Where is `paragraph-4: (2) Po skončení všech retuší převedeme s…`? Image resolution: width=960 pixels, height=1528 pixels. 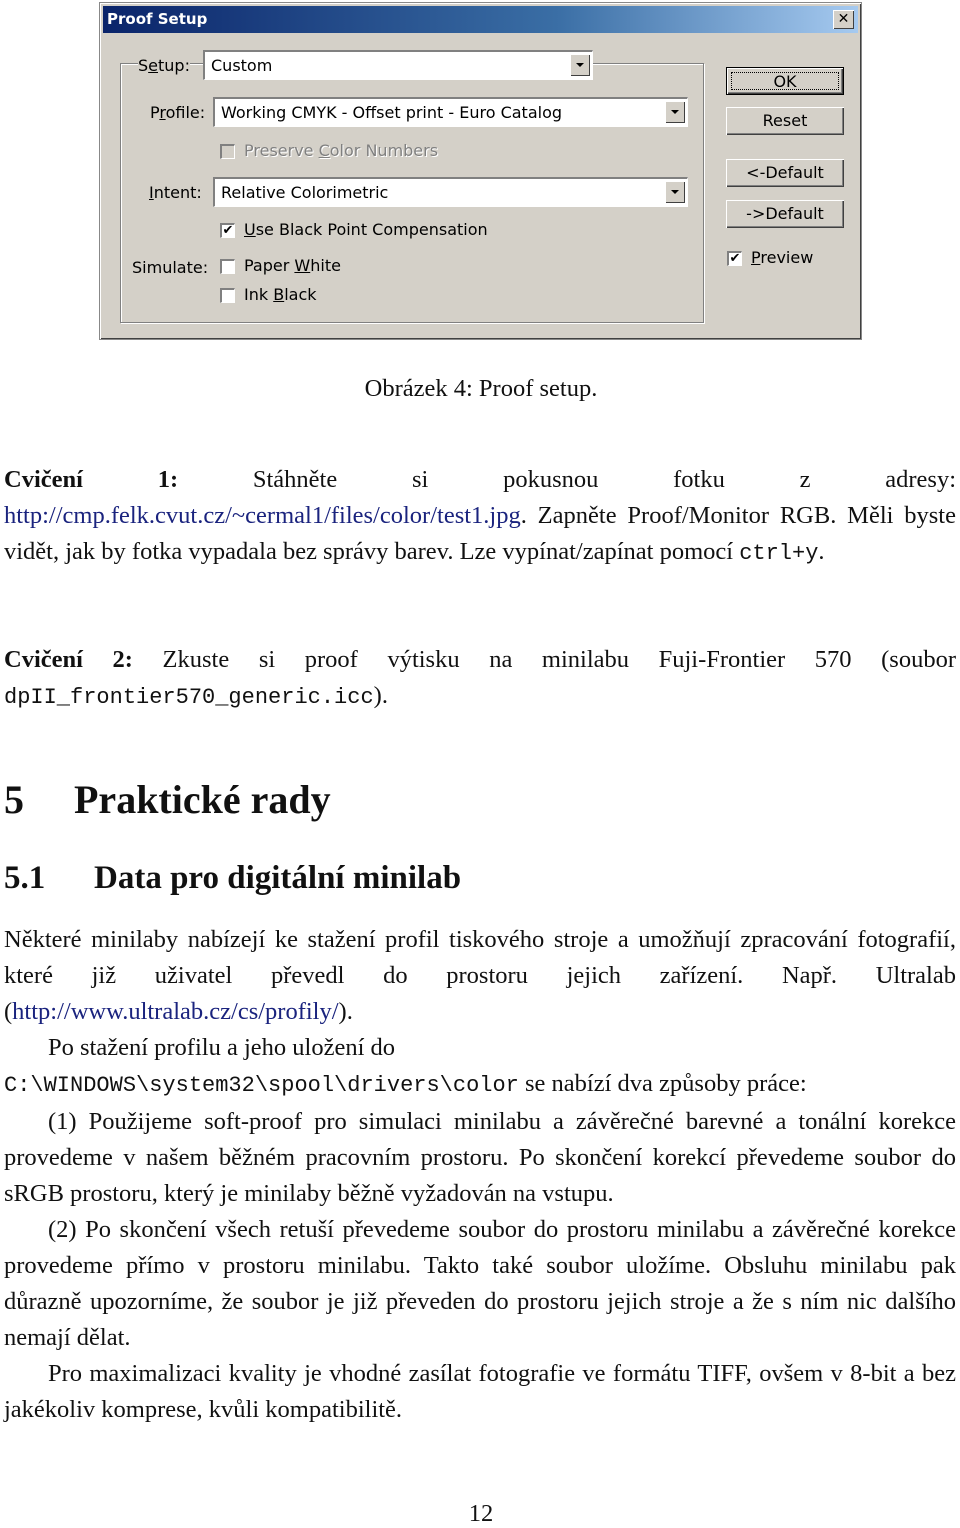 paragraph-4: (2) Po skončení všech retuší převedeme s… is located at coordinates (480, 1283).